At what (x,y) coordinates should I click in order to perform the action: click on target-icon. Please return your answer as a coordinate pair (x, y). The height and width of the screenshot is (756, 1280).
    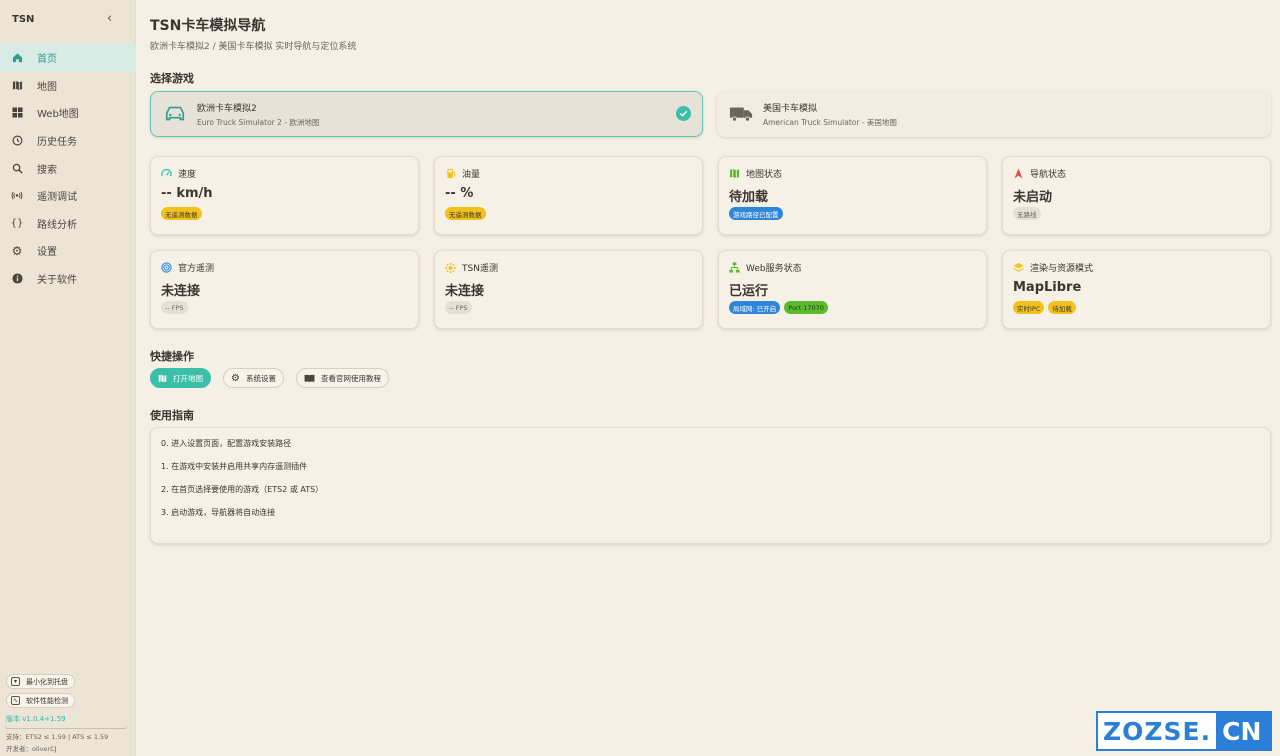
    Looking at the image, I should click on (166, 267).